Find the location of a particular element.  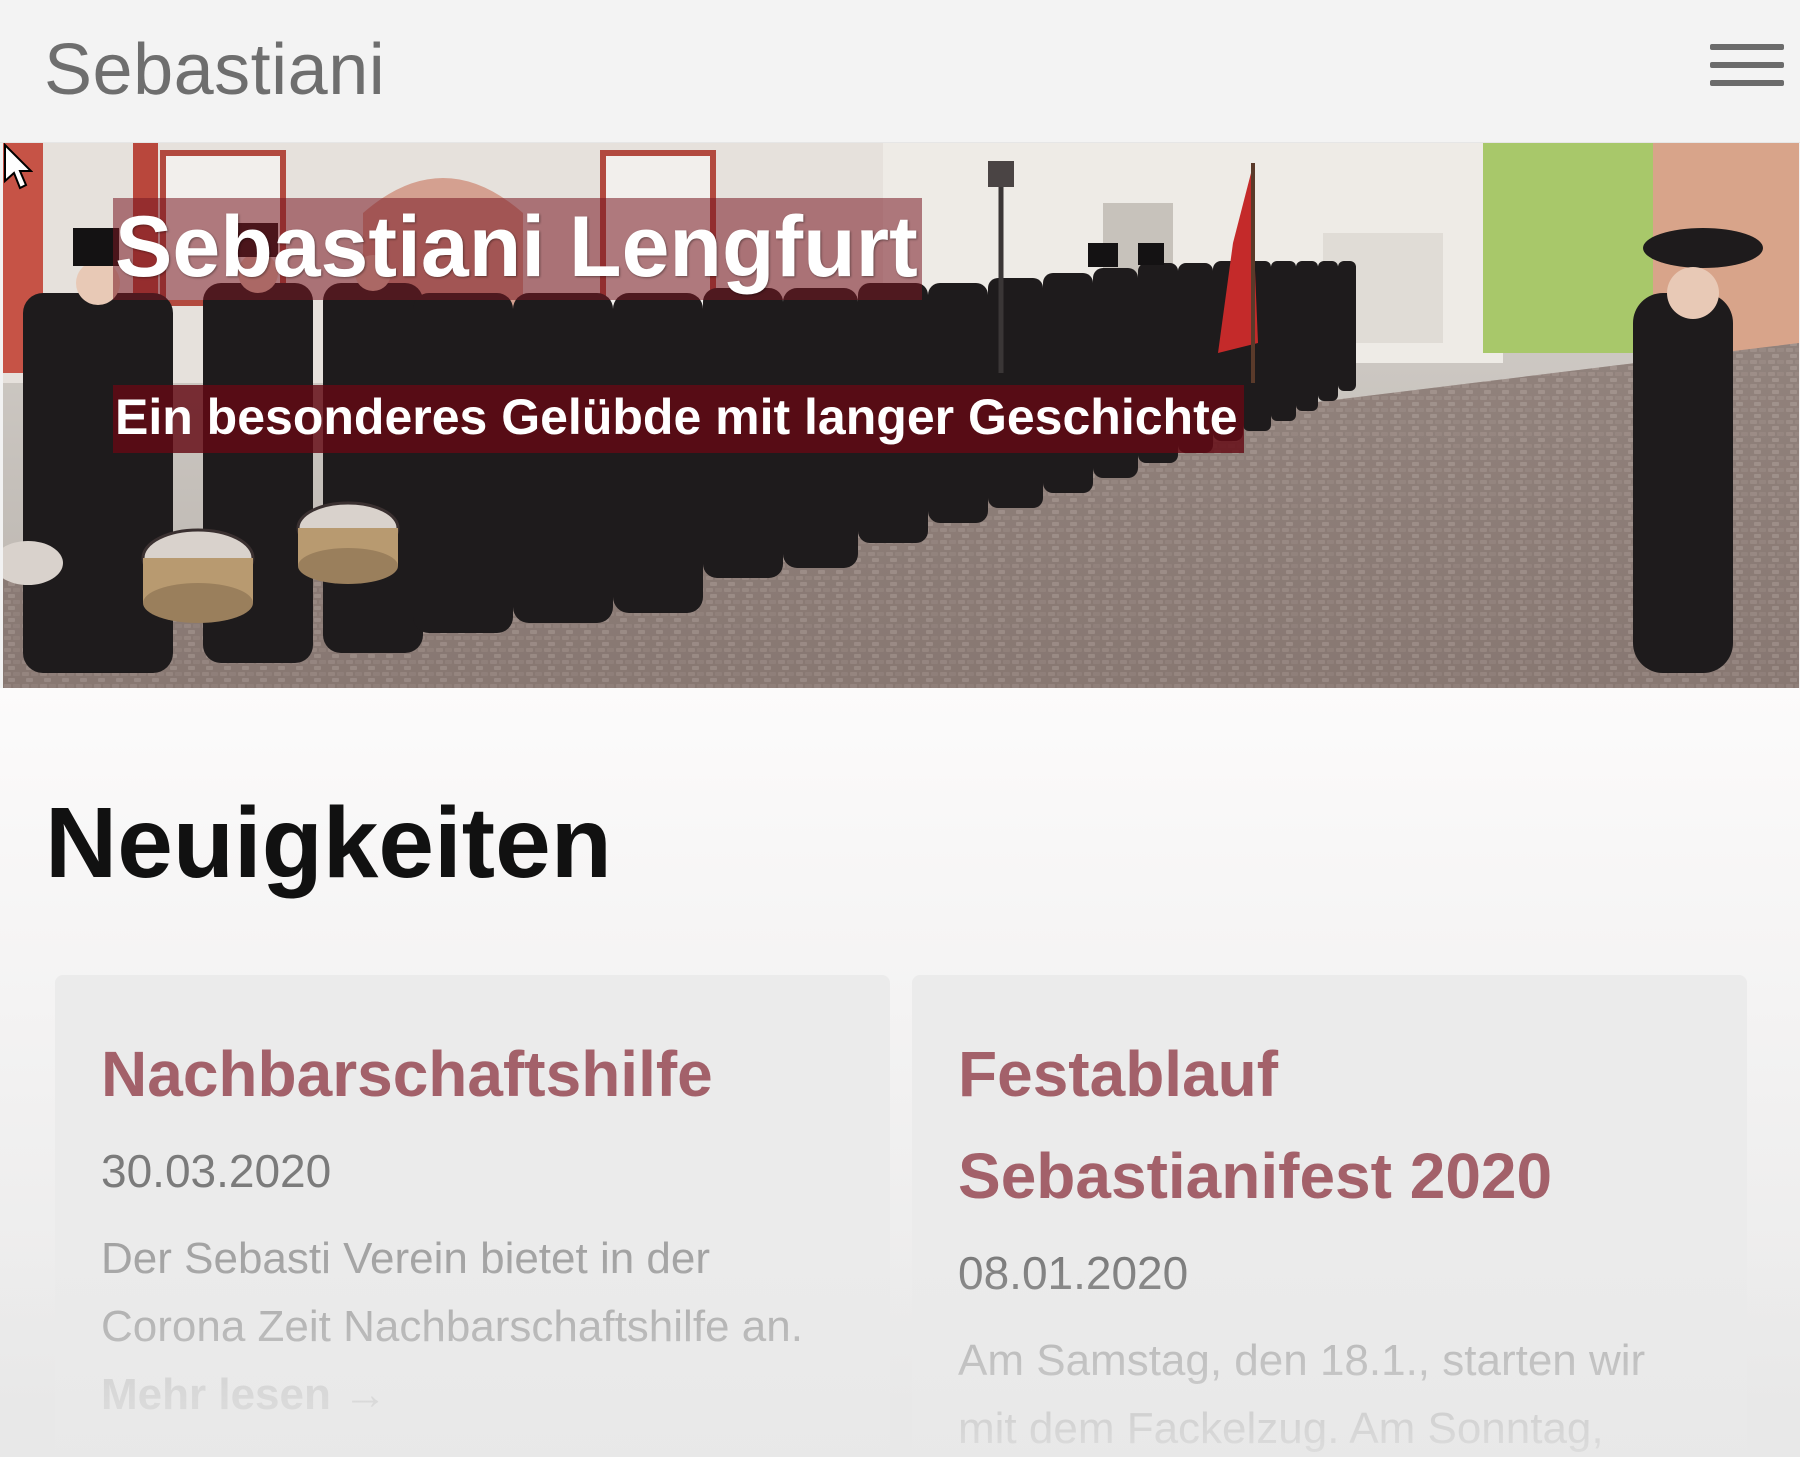

site-header: Sebastiani is located at coordinates (900, 71).